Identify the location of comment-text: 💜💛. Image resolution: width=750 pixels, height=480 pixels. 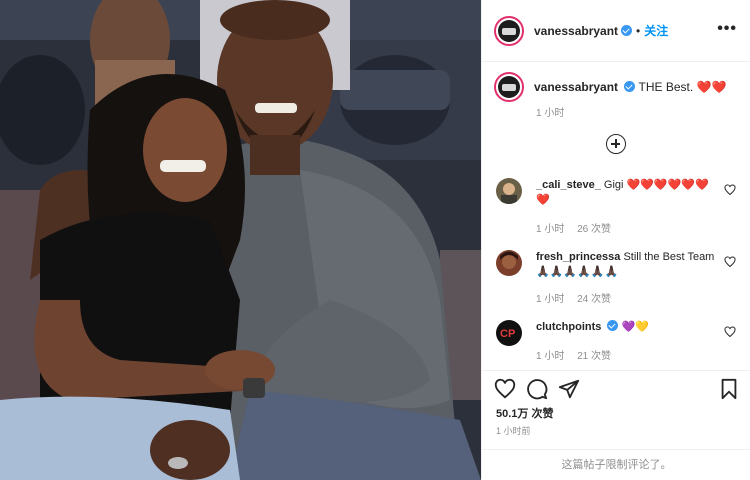
(635, 327).